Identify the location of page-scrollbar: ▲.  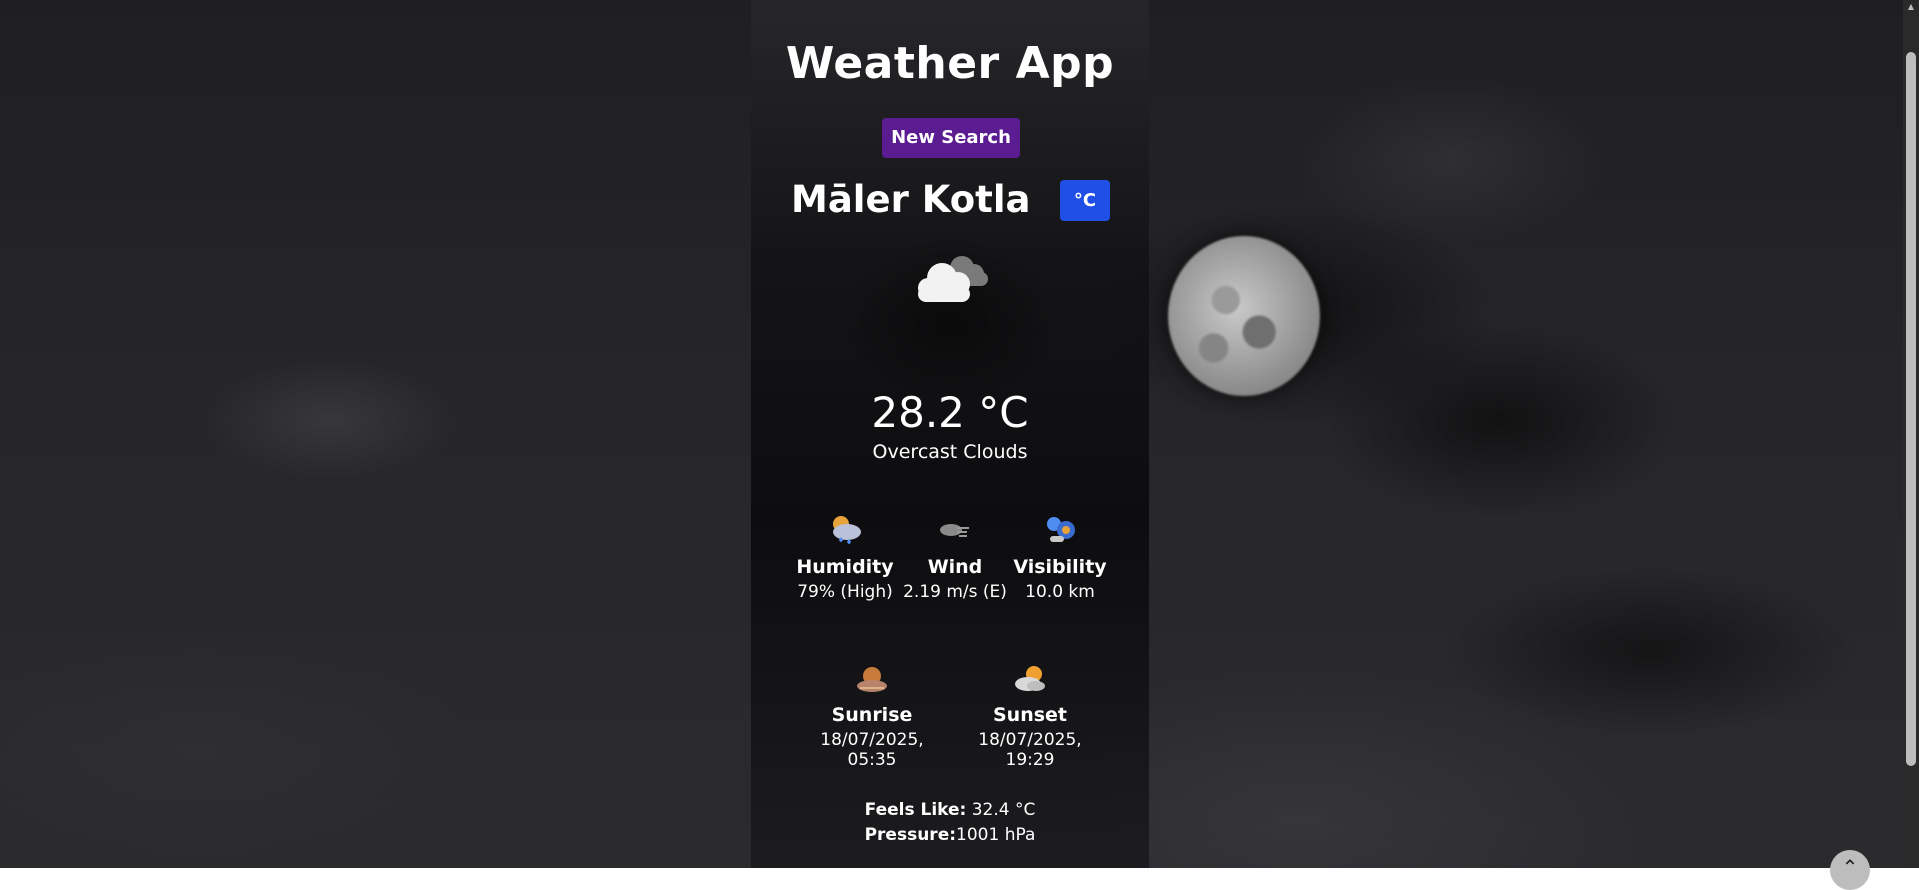
(1911, 434).